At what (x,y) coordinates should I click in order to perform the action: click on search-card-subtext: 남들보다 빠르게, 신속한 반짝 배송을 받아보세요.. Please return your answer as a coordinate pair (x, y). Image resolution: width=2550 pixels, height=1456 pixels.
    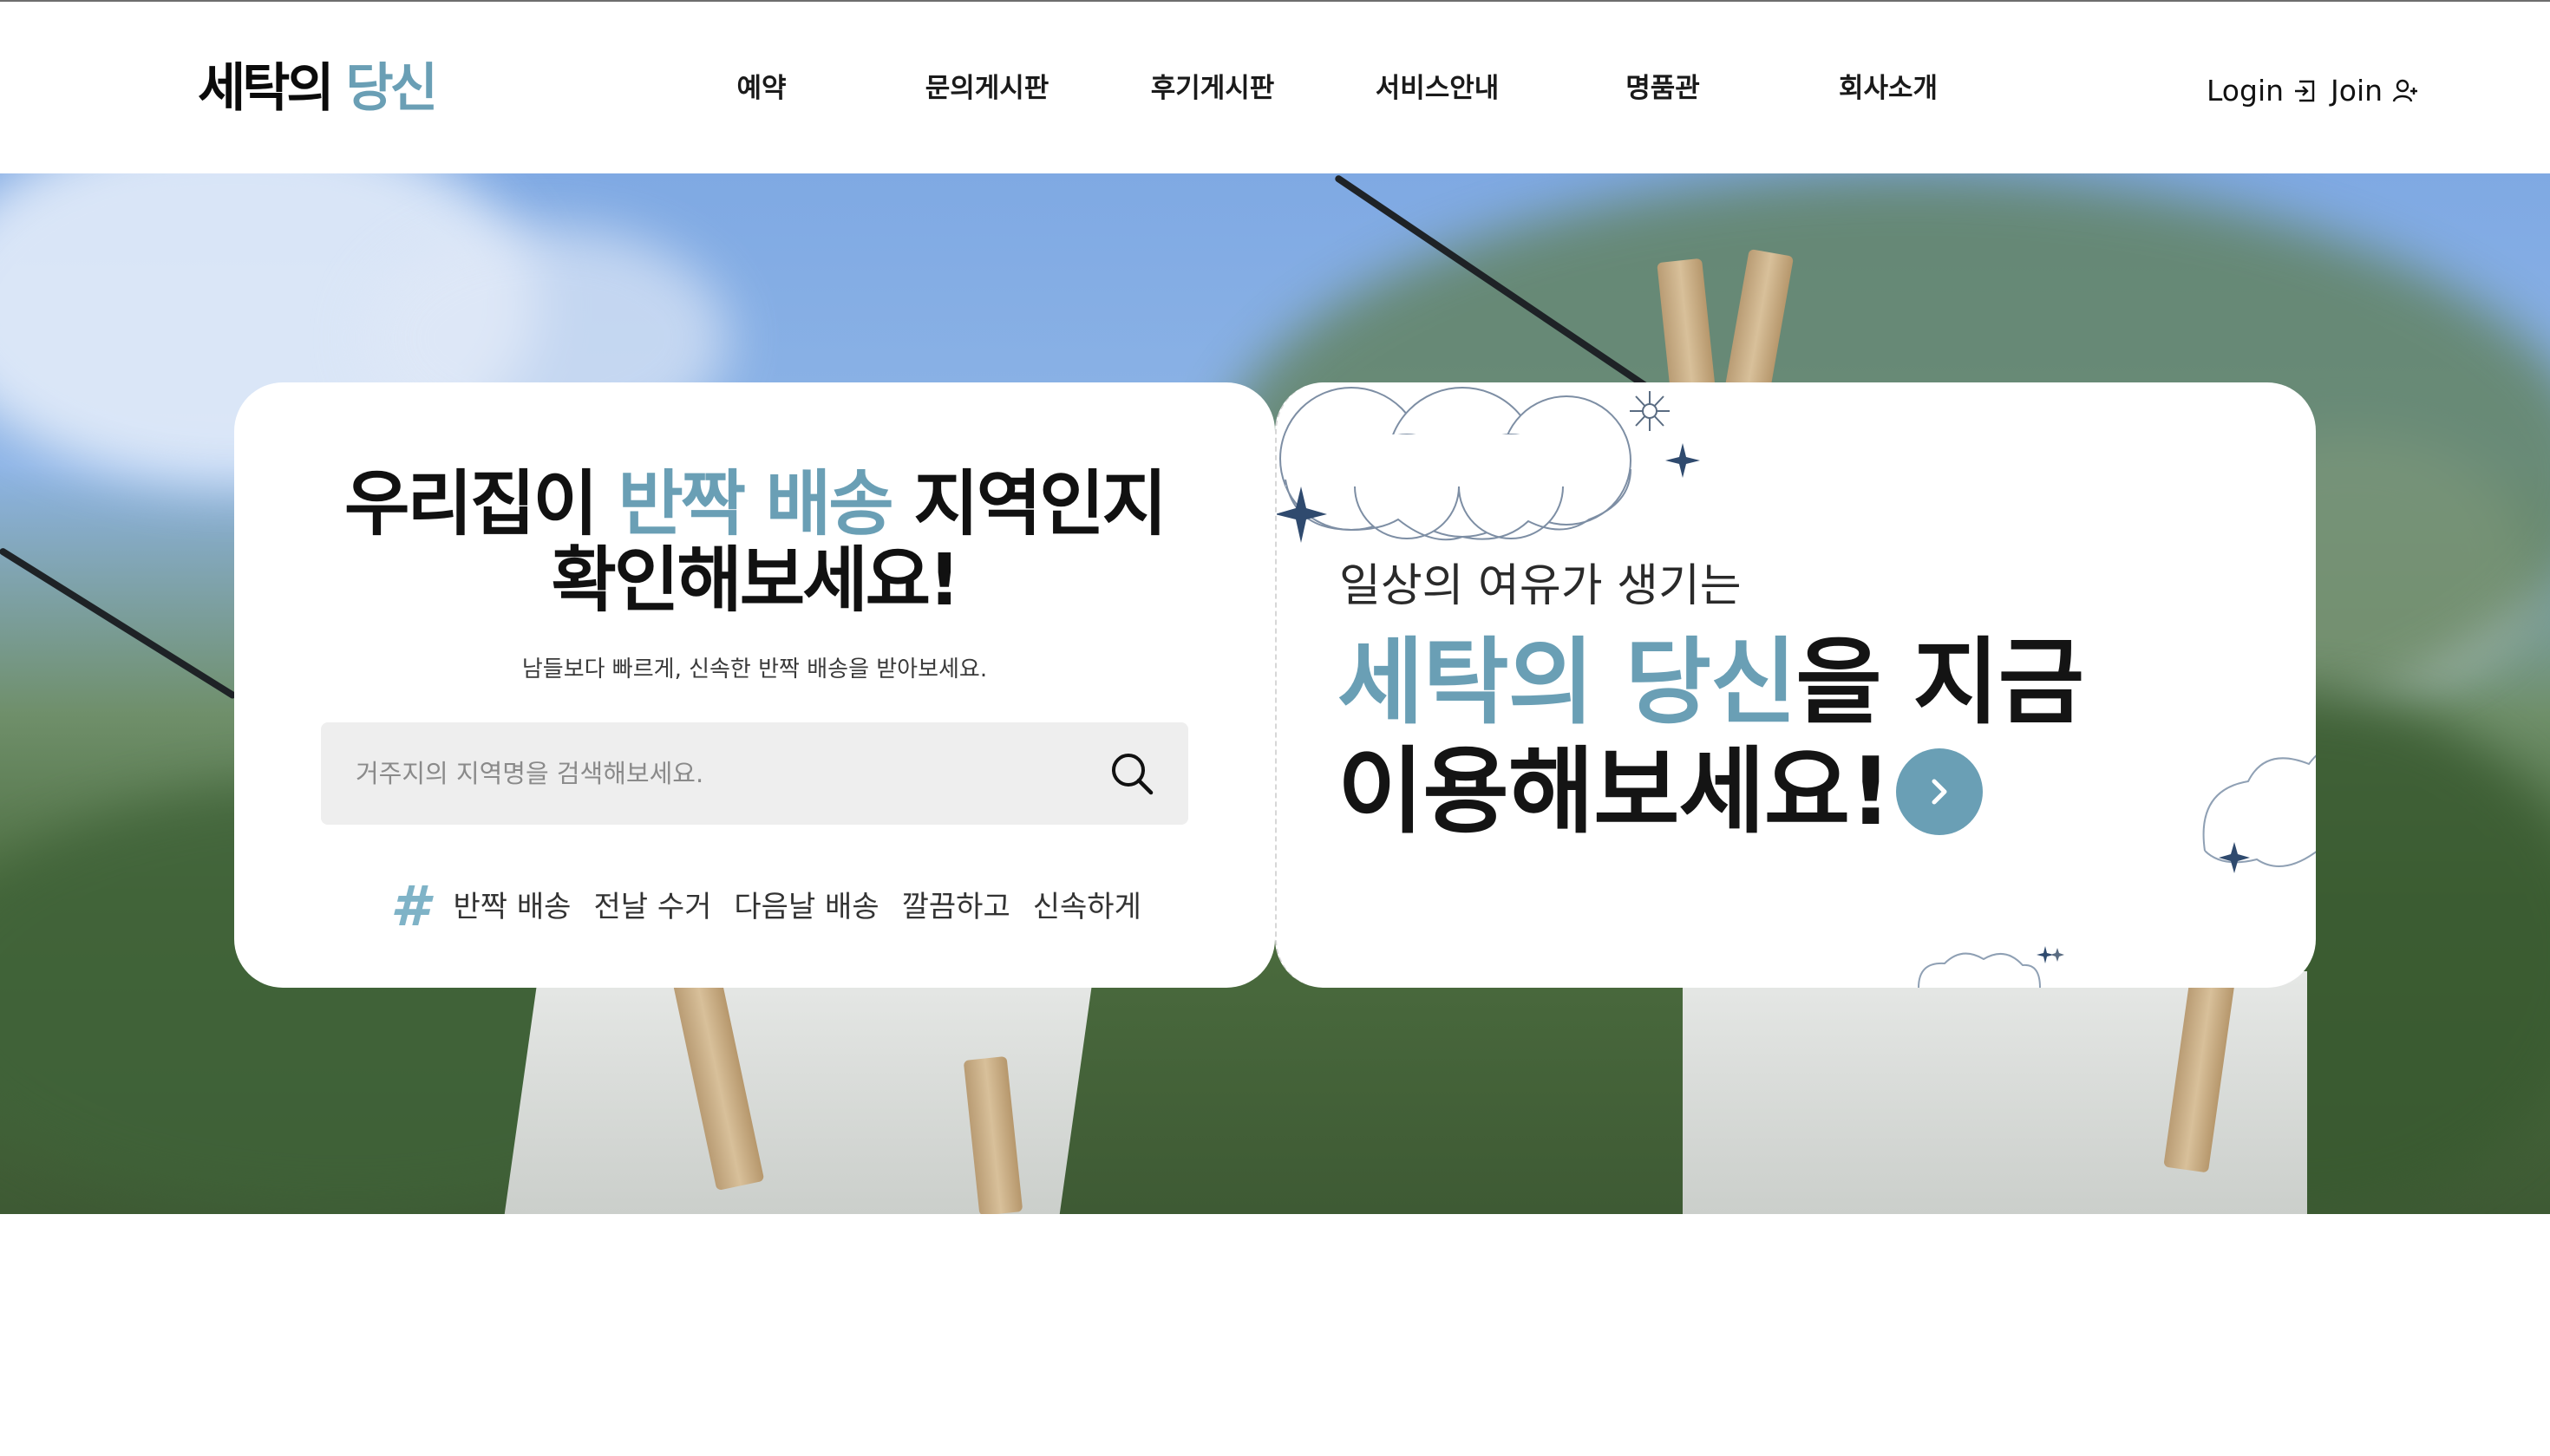
    Looking at the image, I should click on (754, 669).